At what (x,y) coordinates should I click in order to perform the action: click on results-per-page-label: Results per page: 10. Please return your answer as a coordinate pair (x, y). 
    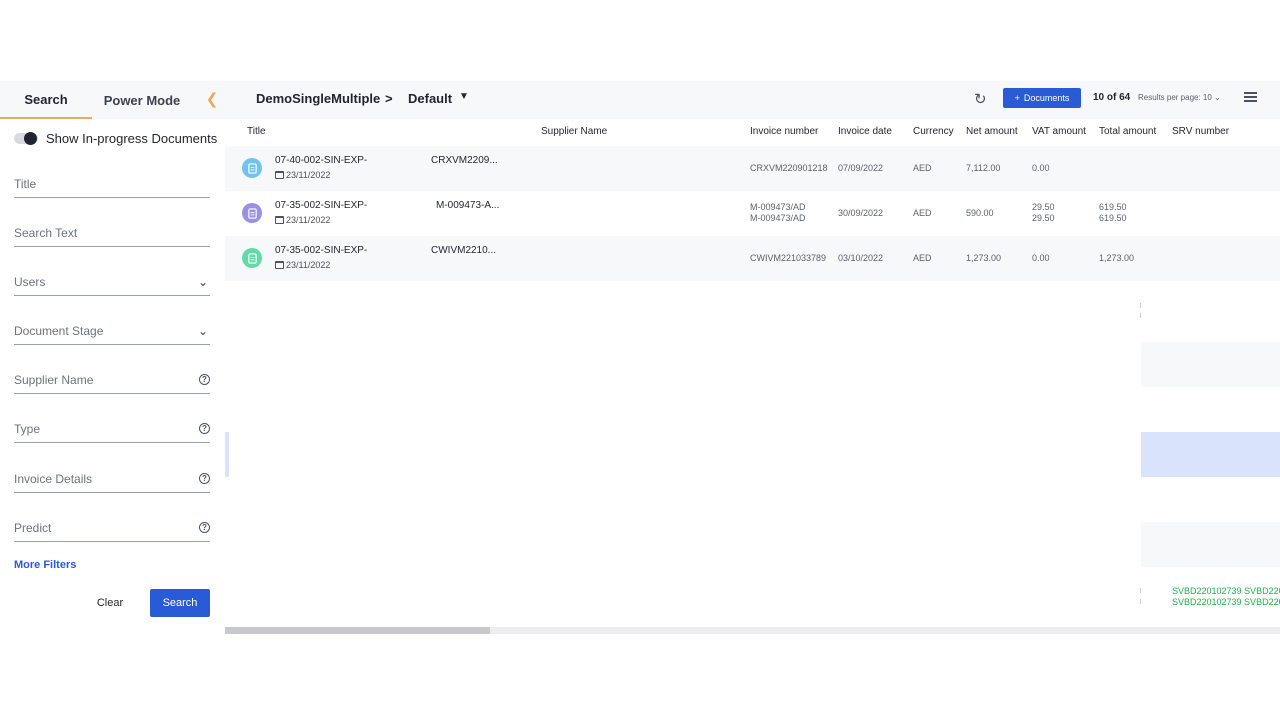
    Looking at the image, I should click on (1175, 97).